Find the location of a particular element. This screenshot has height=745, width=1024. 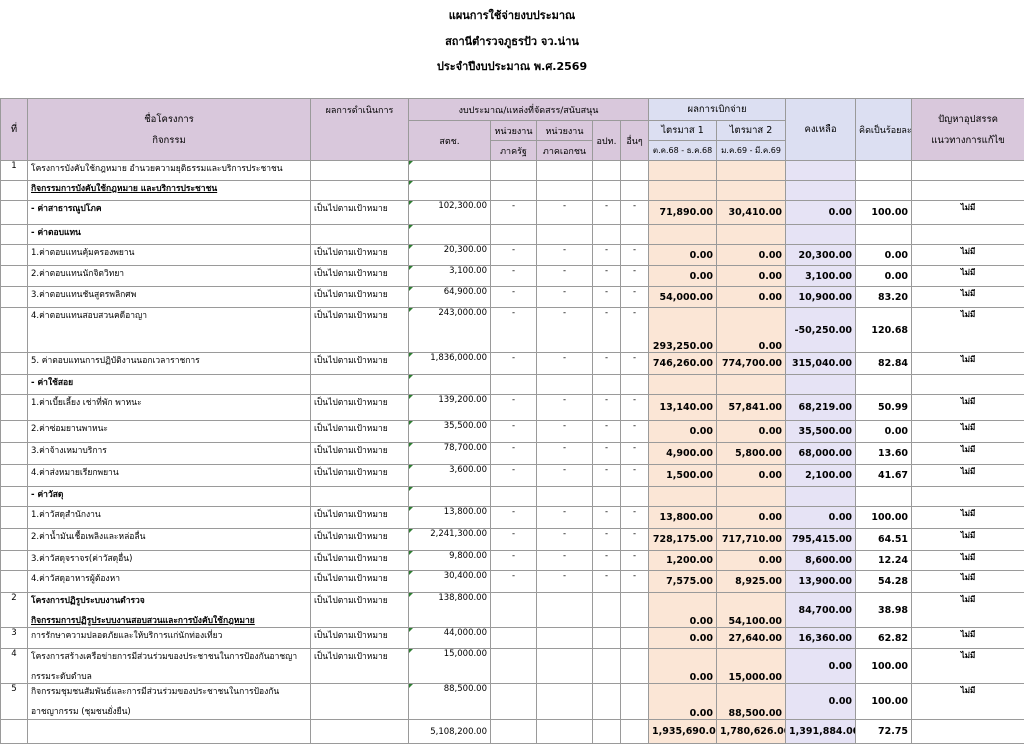

row-pct: 62.82 is located at coordinates (884, 638).